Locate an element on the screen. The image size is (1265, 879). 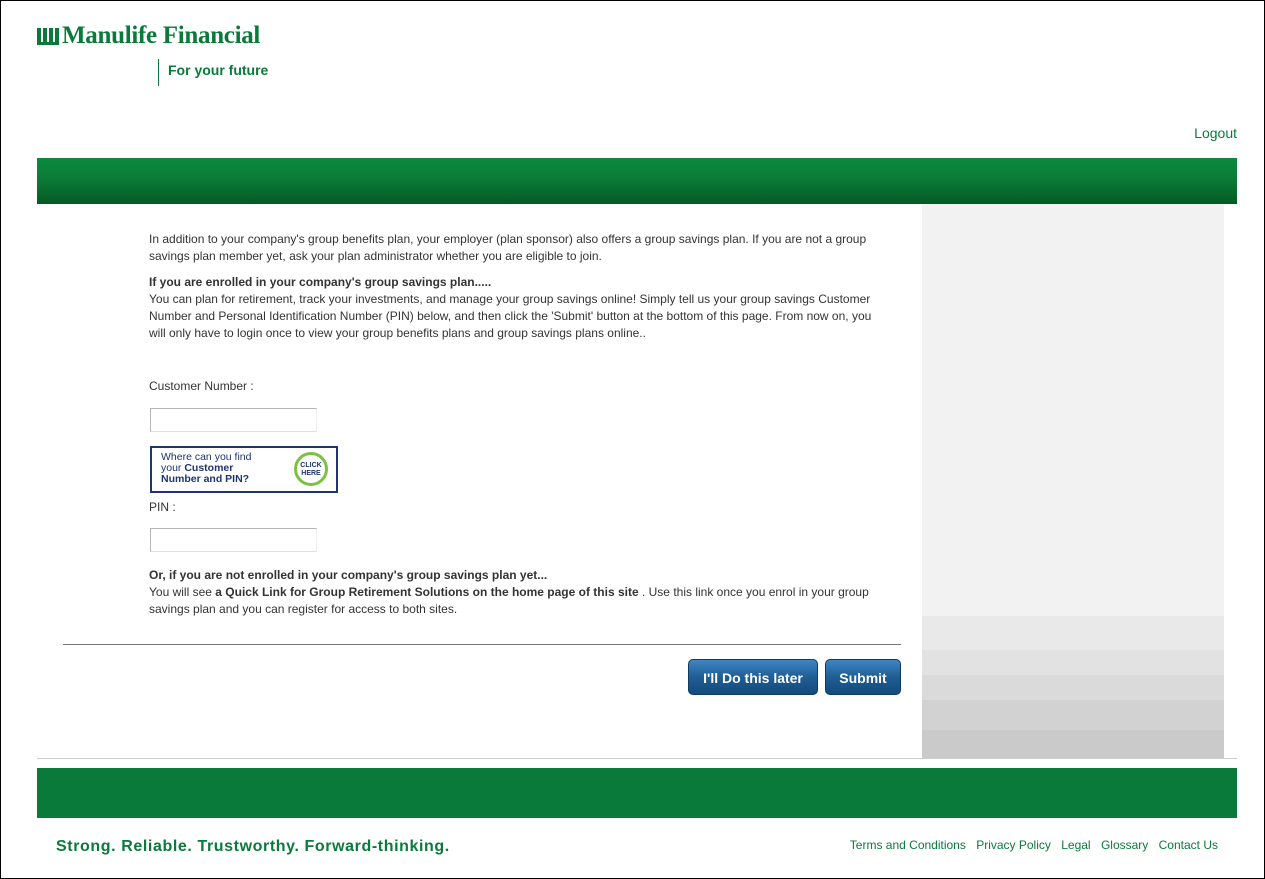
privacy-link: Privacy Policy is located at coordinates (1013, 845).